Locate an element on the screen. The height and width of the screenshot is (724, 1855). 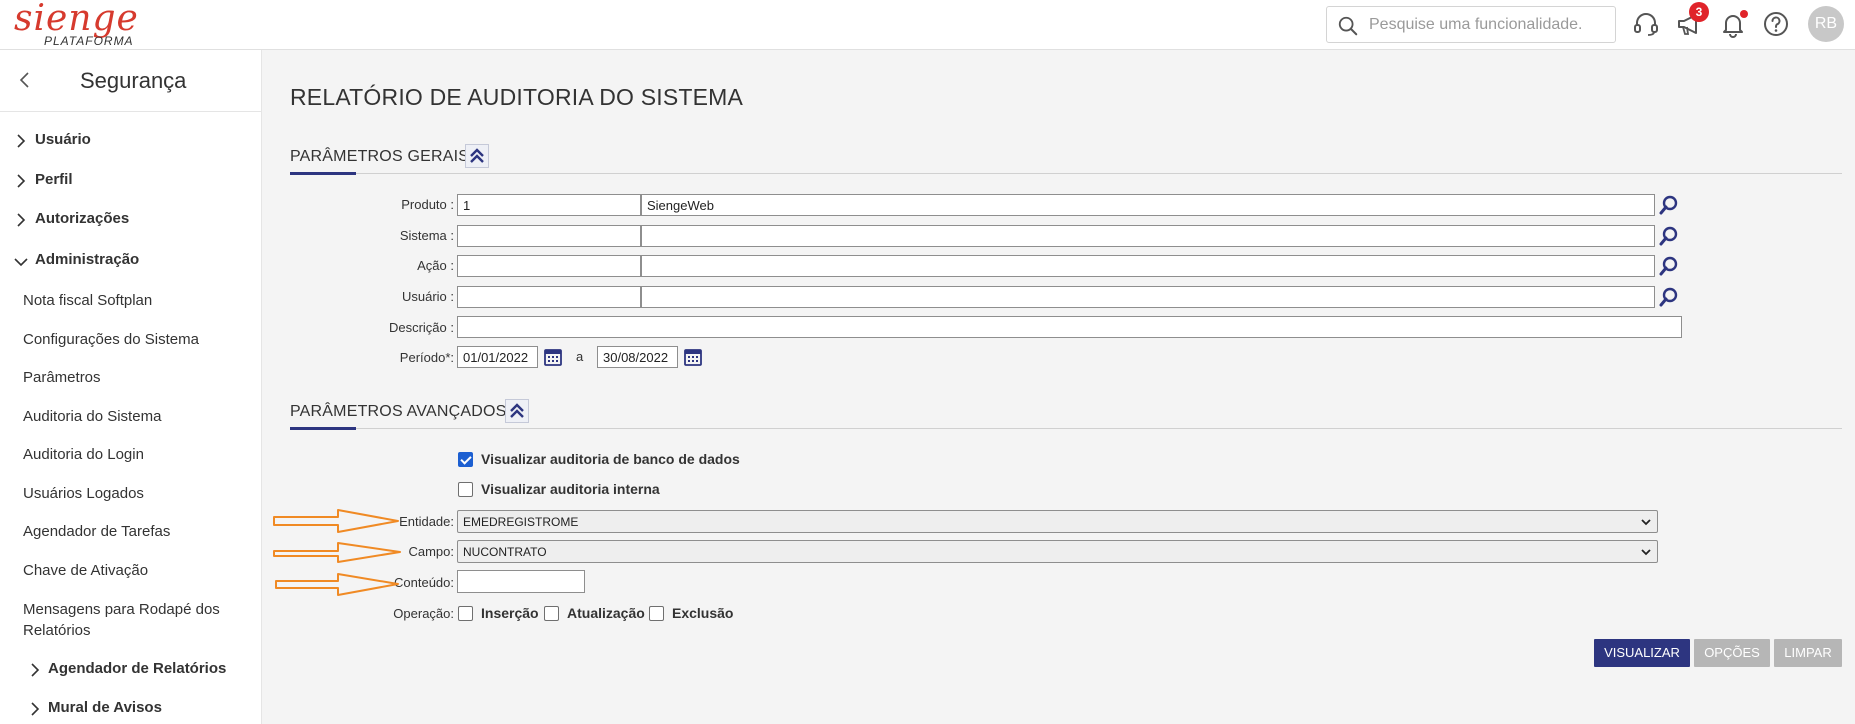
entidade-select-value: EMEDREGISTROME is located at coordinates (521, 522).